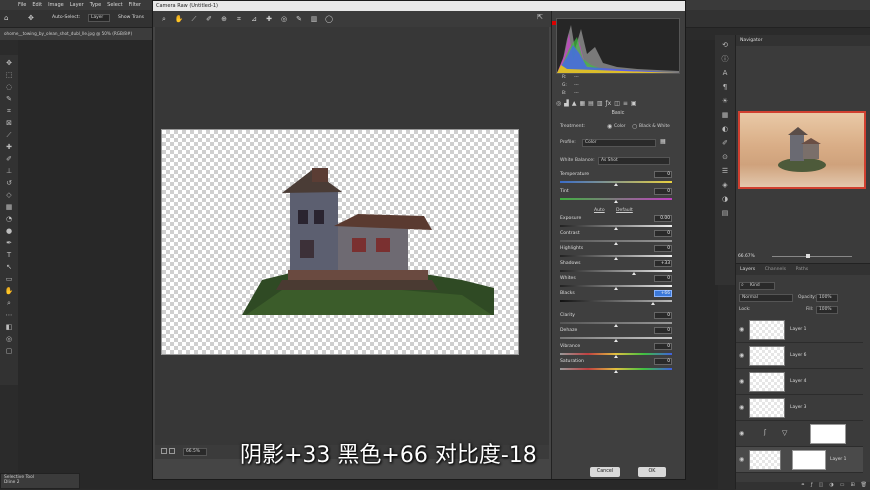 The height and width of the screenshot is (490, 870). Describe the element at coordinates (808, 256) in the screenshot. I see `navigator-zoom-handle` at that location.